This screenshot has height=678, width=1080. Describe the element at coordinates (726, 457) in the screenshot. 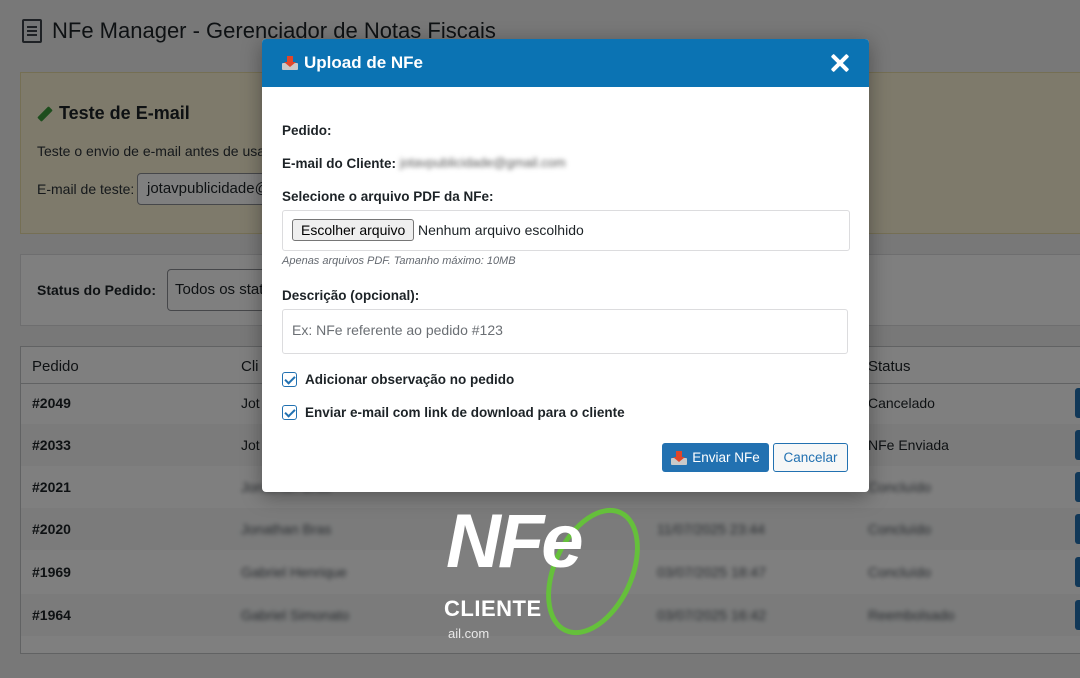

I see `send-nfe-label: Enviar NFe` at that location.